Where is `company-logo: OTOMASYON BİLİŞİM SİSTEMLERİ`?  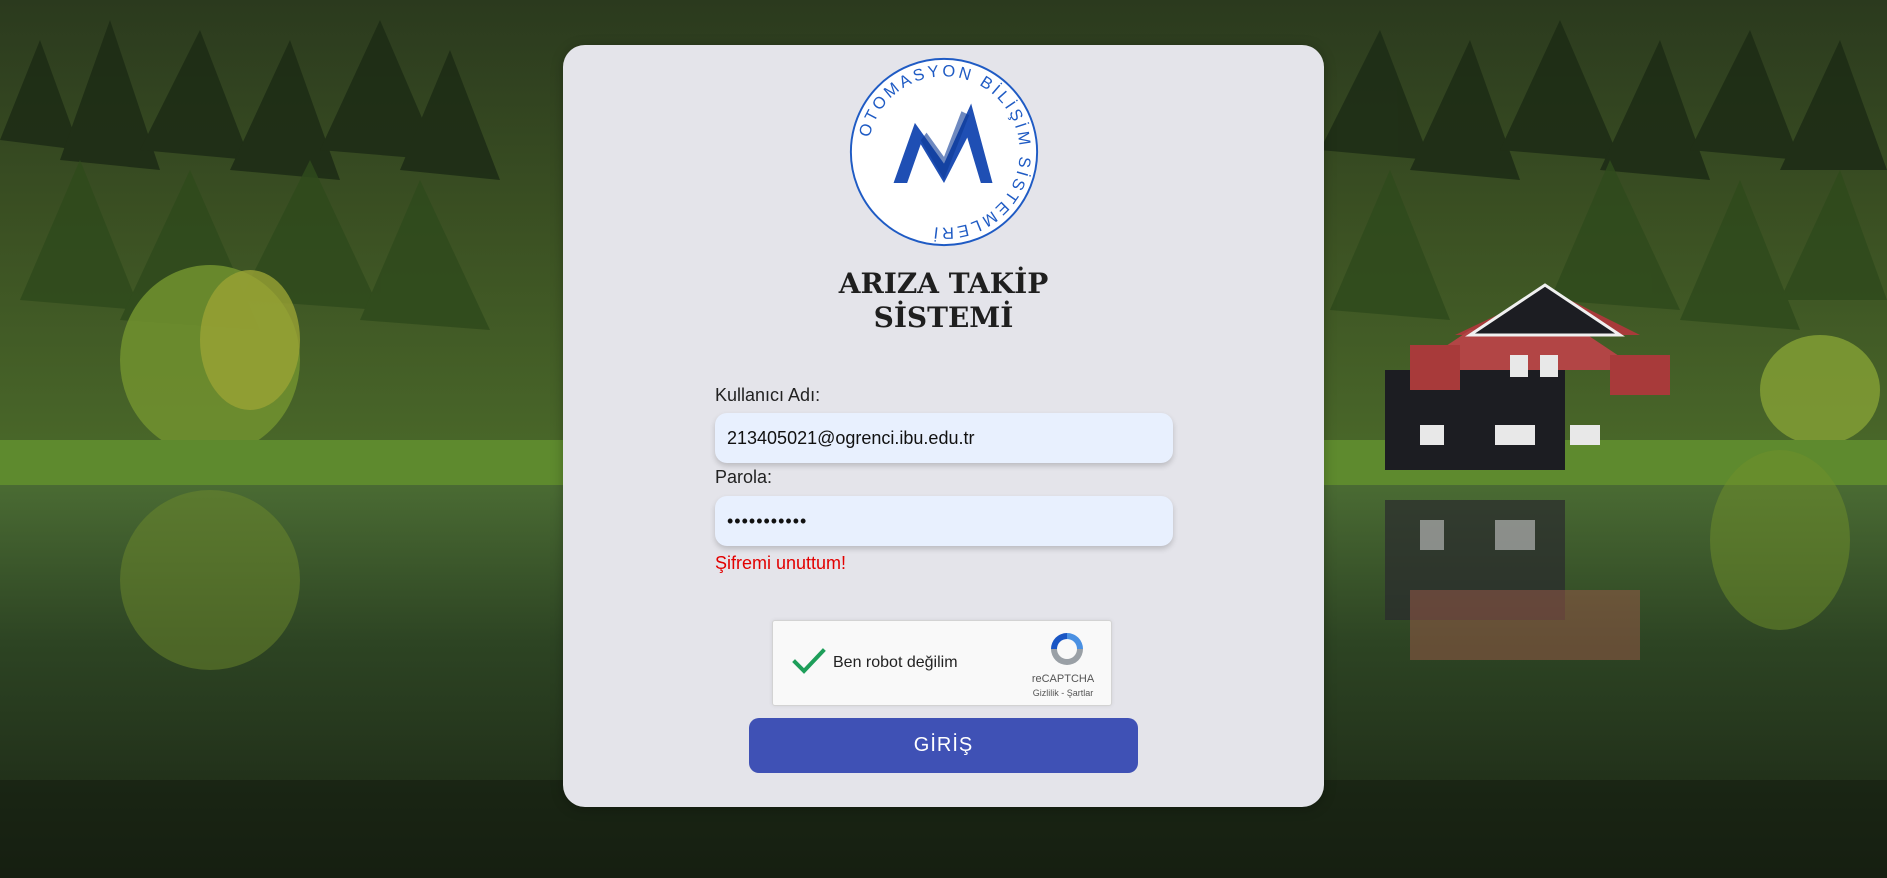 company-logo: OTOMASYON BİLİŞİM SİSTEMLERİ is located at coordinates (944, 152).